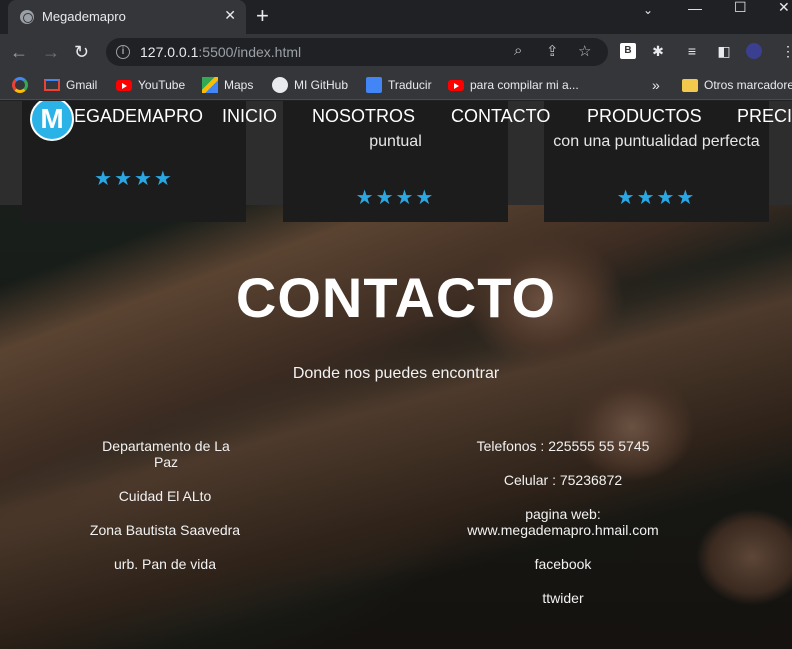 Image resolution: width=792 pixels, height=649 pixels. What do you see at coordinates (374, 85) in the screenshot?
I see `translate-icon` at bounding box center [374, 85].